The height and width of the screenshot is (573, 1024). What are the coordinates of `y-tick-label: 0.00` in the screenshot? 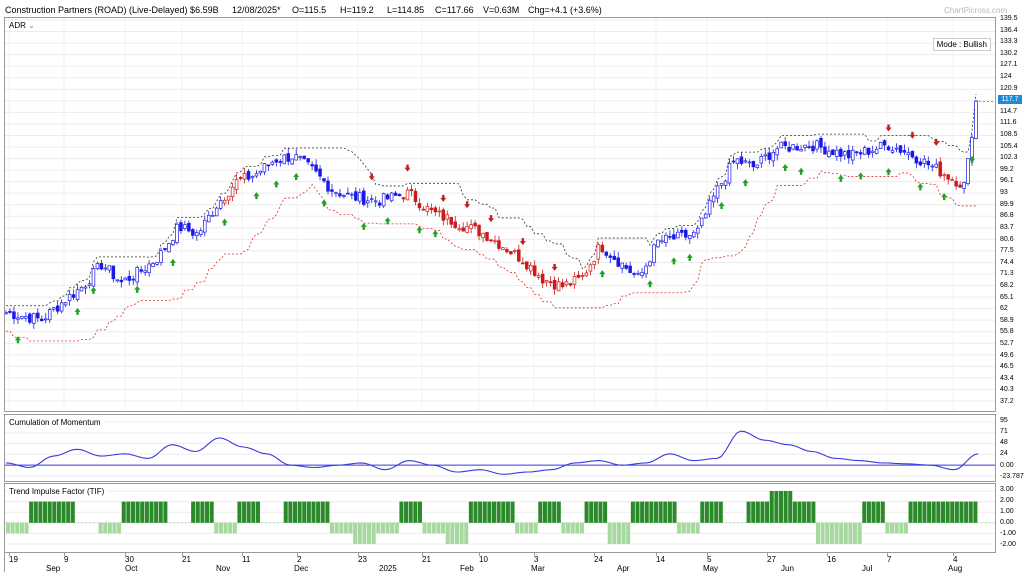 It's located at (1007, 522).